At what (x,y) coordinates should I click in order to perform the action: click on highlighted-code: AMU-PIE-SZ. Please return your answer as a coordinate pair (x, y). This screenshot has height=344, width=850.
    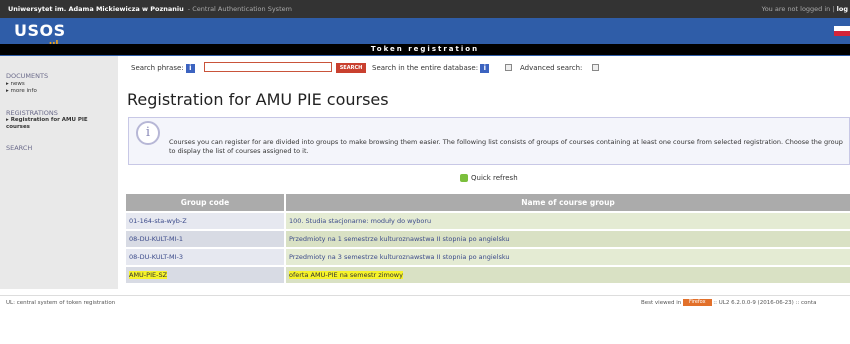
    Looking at the image, I should click on (148, 275).